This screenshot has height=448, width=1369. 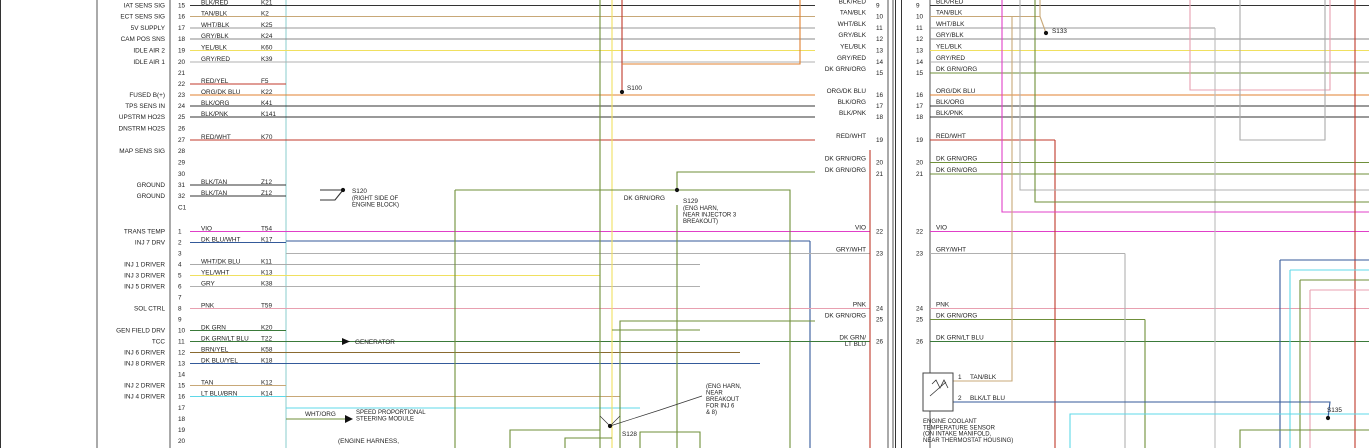 What do you see at coordinates (1304, 438) in the screenshot?
I see `panel-b-grn-bottom` at bounding box center [1304, 438].